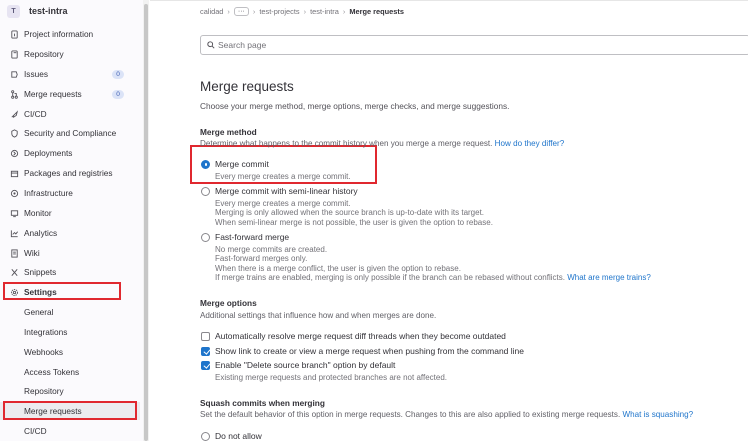 This screenshot has height=441, width=748. I want to click on search-input: Search page, so click(474, 45).